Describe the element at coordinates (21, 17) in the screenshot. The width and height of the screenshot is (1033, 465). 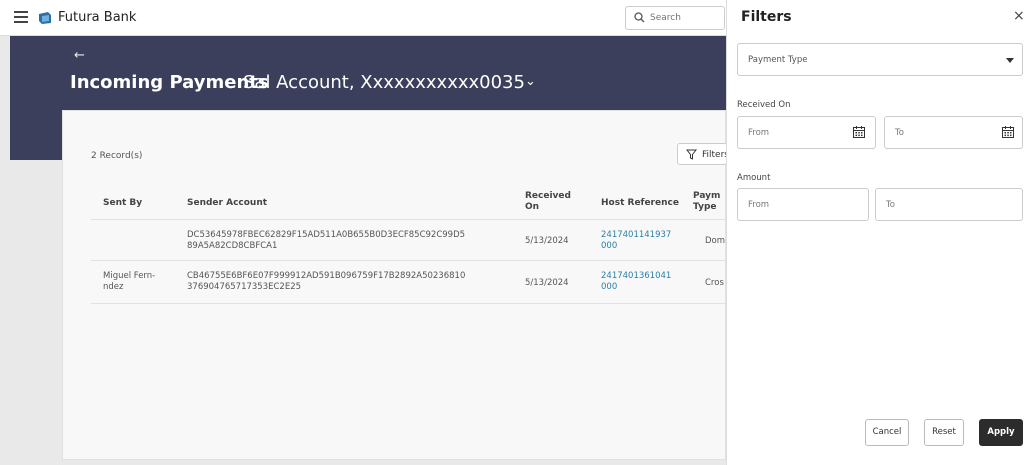
I see `menu-icon` at that location.